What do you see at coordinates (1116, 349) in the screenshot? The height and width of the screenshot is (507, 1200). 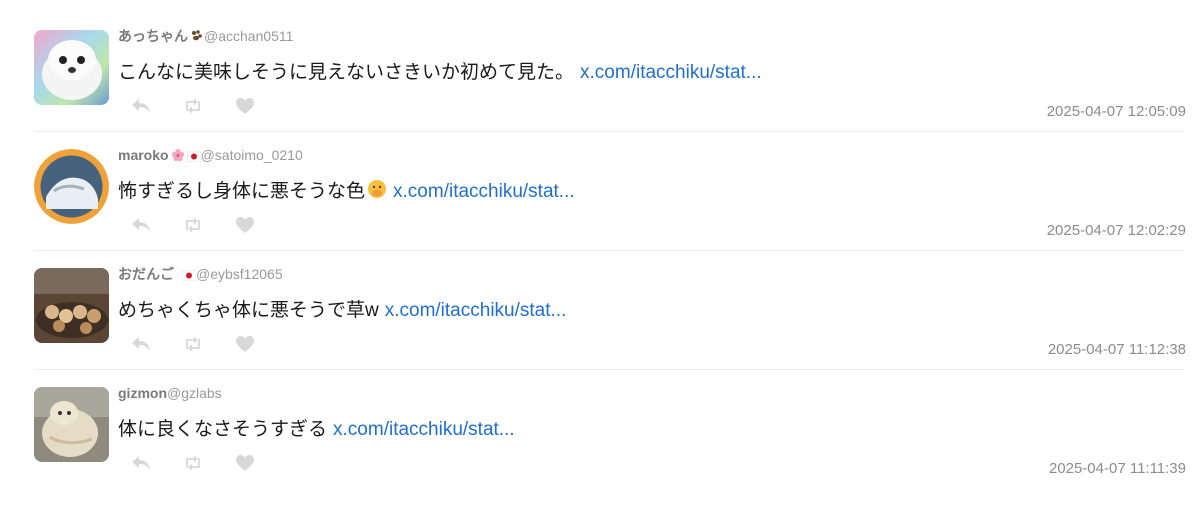 I see `tweet-timestamp: 2025-04-07 11:12:38` at bounding box center [1116, 349].